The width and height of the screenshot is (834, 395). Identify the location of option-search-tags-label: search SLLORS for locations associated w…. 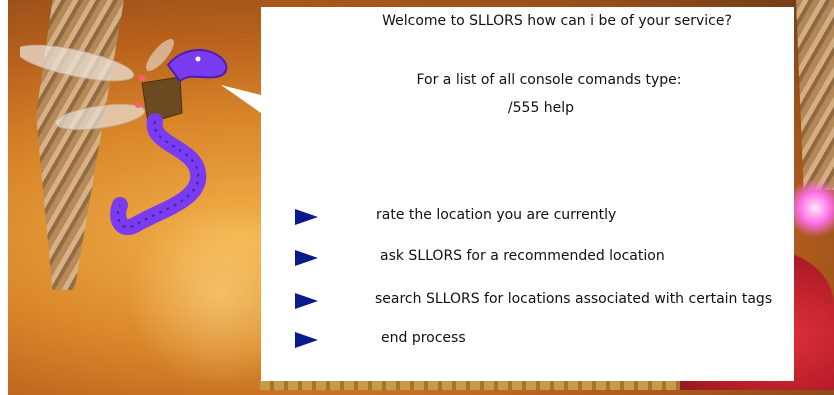
(573, 299).